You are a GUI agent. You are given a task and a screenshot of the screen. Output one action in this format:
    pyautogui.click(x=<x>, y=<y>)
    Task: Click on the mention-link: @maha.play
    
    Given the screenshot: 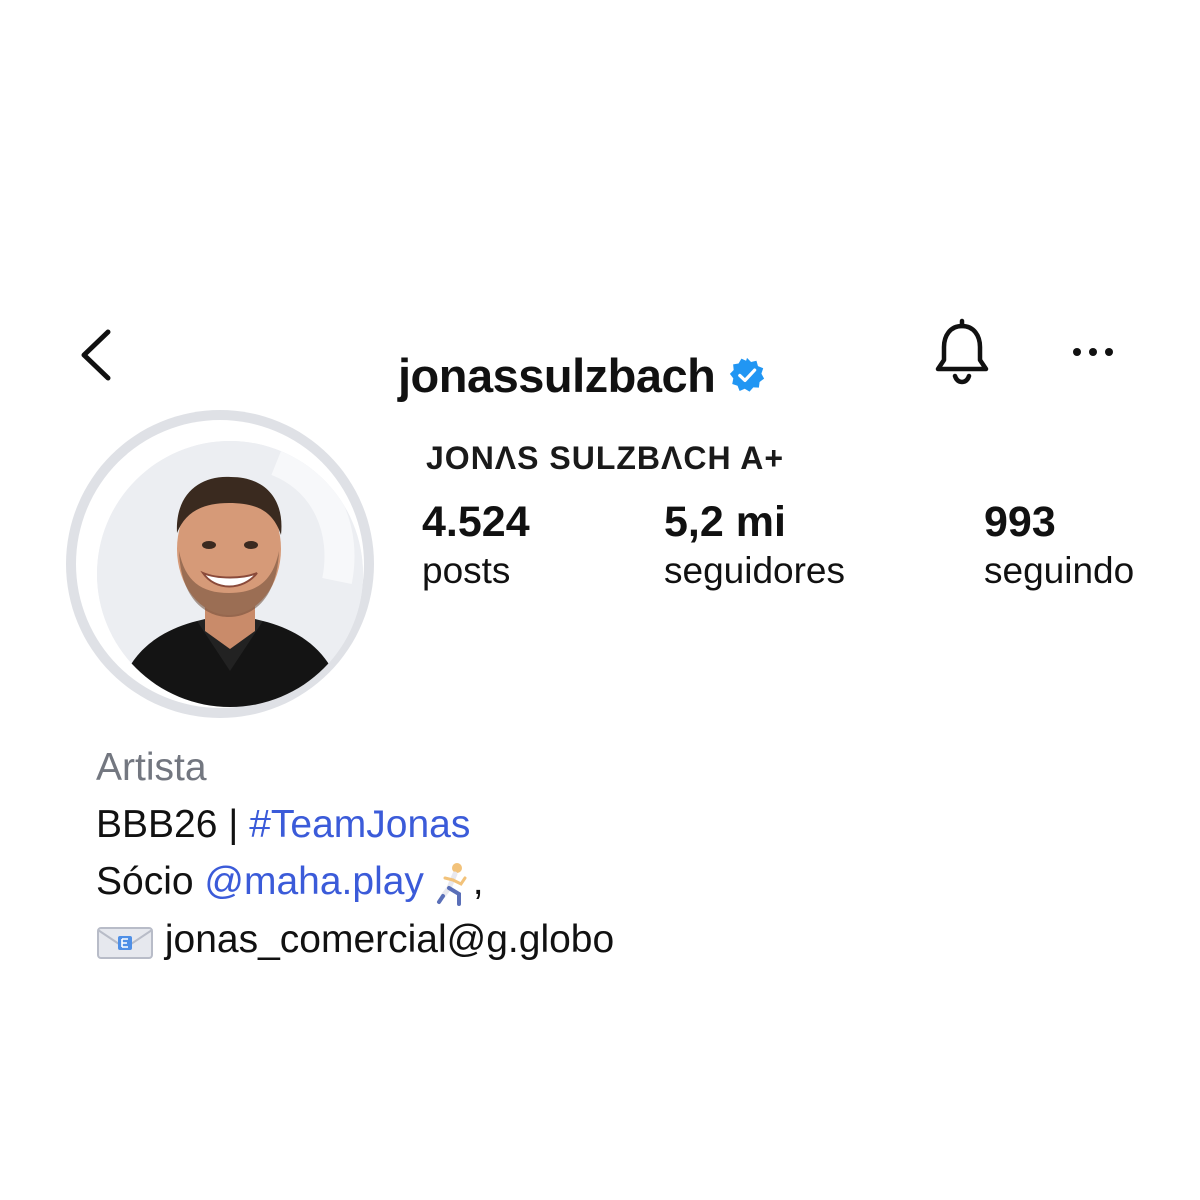 What is the action you would take?
    pyautogui.click(x=314, y=881)
    